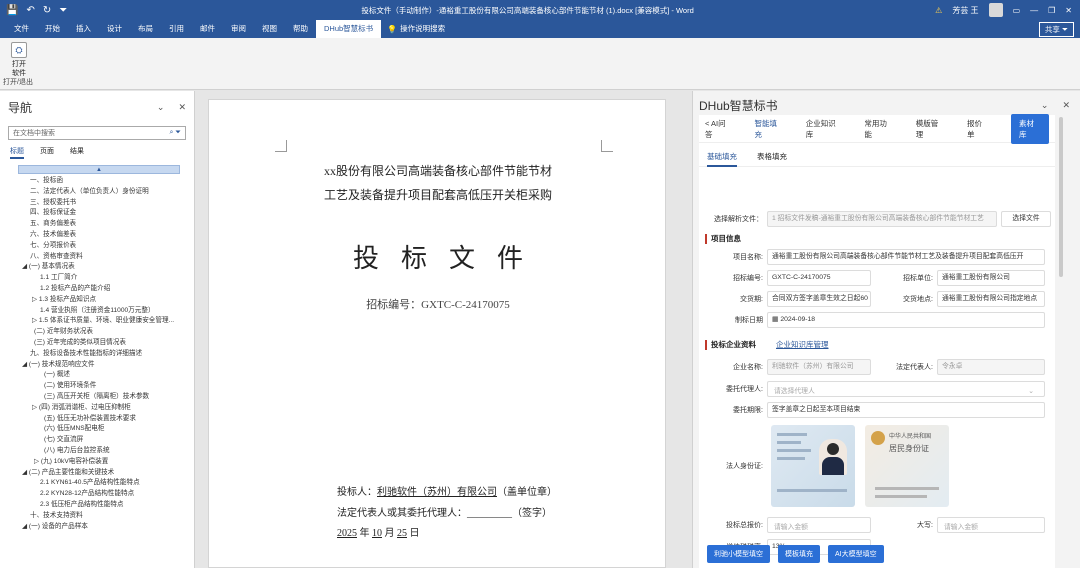  I want to click on nav-tab-pages: 页面, so click(47, 152).